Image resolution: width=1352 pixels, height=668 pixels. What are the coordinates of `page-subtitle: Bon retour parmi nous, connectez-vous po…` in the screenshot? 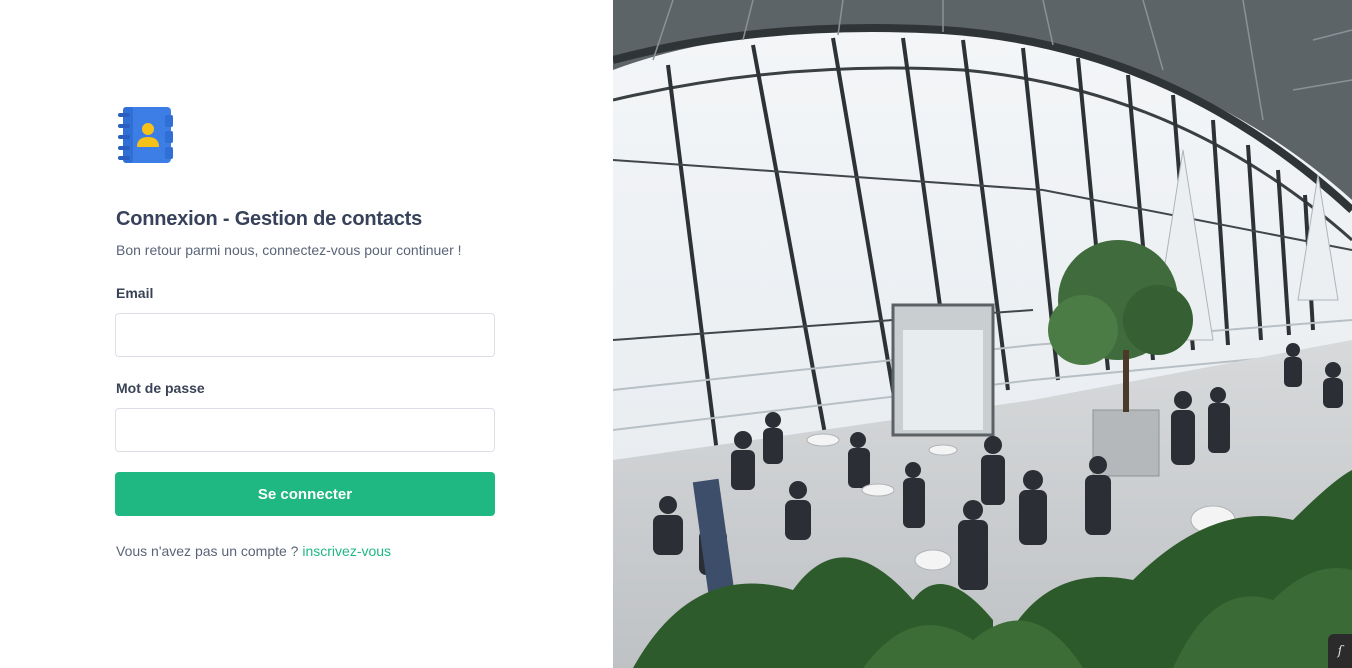 It's located at (289, 250).